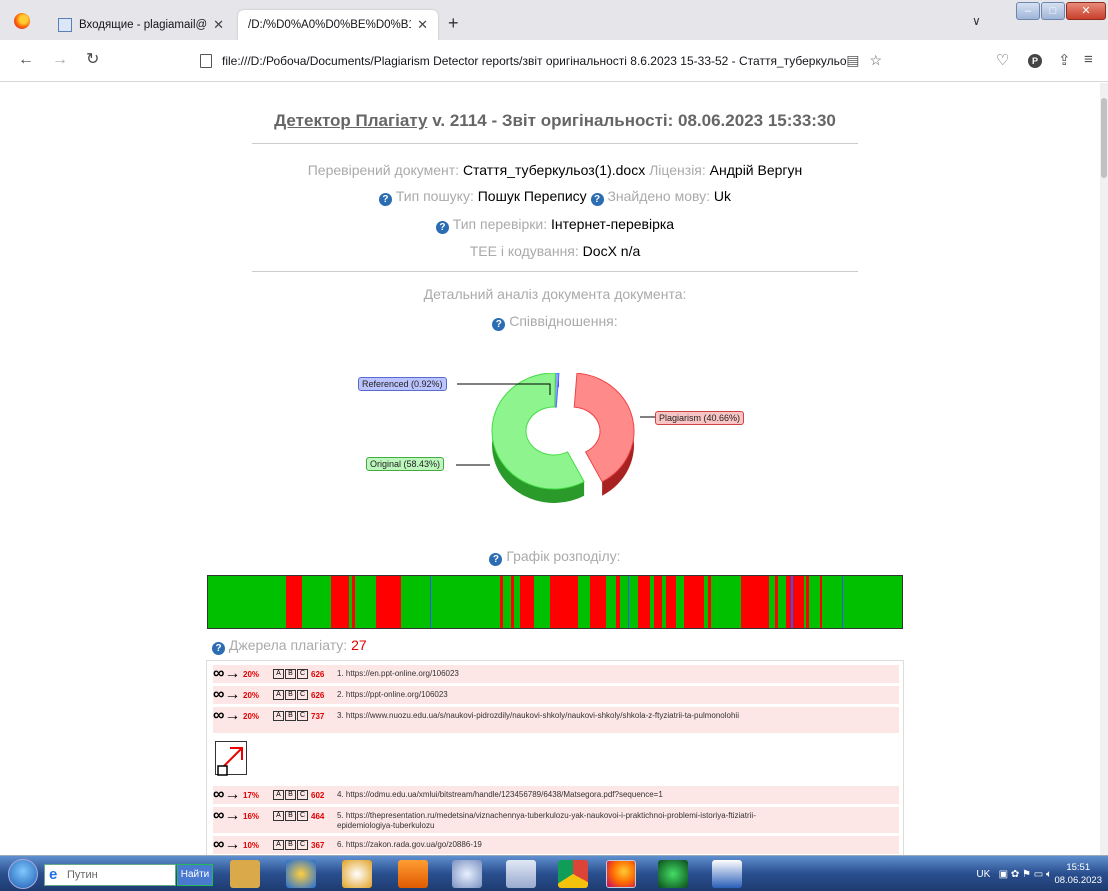  What do you see at coordinates (251, 845) in the screenshot?
I see `source-percent: 10%` at bounding box center [251, 845].